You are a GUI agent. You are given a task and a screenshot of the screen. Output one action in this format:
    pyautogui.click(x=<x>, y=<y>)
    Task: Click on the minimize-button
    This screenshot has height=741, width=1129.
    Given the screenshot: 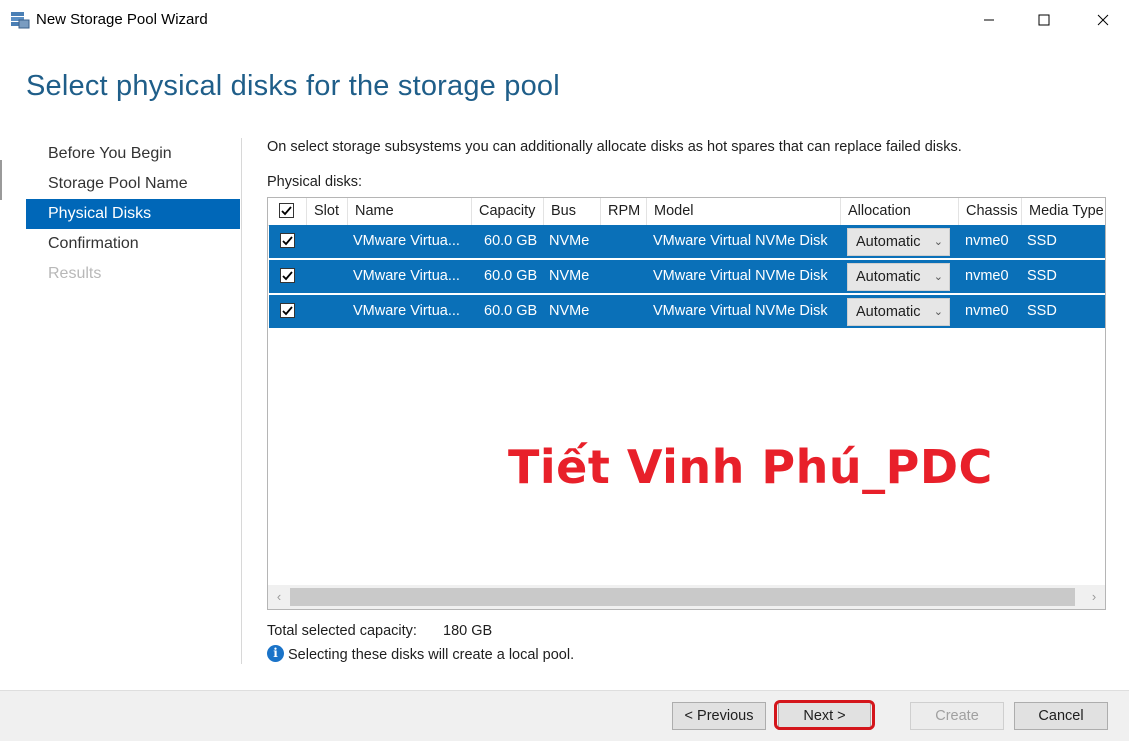 What is the action you would take?
    pyautogui.click(x=989, y=20)
    